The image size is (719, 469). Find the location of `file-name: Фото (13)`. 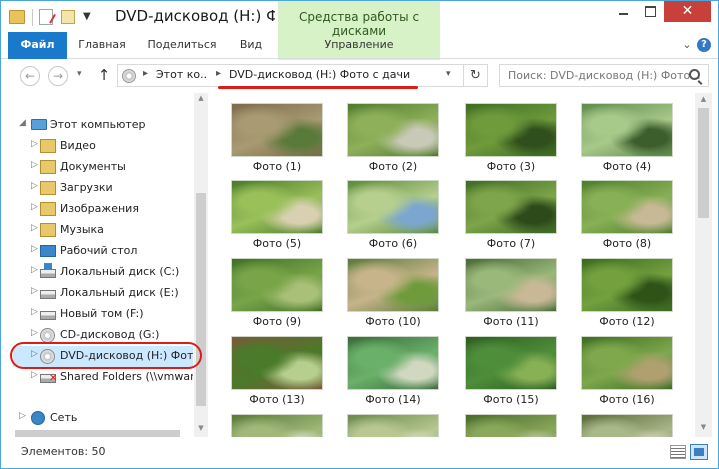

file-name: Фото (13) is located at coordinates (277, 399).